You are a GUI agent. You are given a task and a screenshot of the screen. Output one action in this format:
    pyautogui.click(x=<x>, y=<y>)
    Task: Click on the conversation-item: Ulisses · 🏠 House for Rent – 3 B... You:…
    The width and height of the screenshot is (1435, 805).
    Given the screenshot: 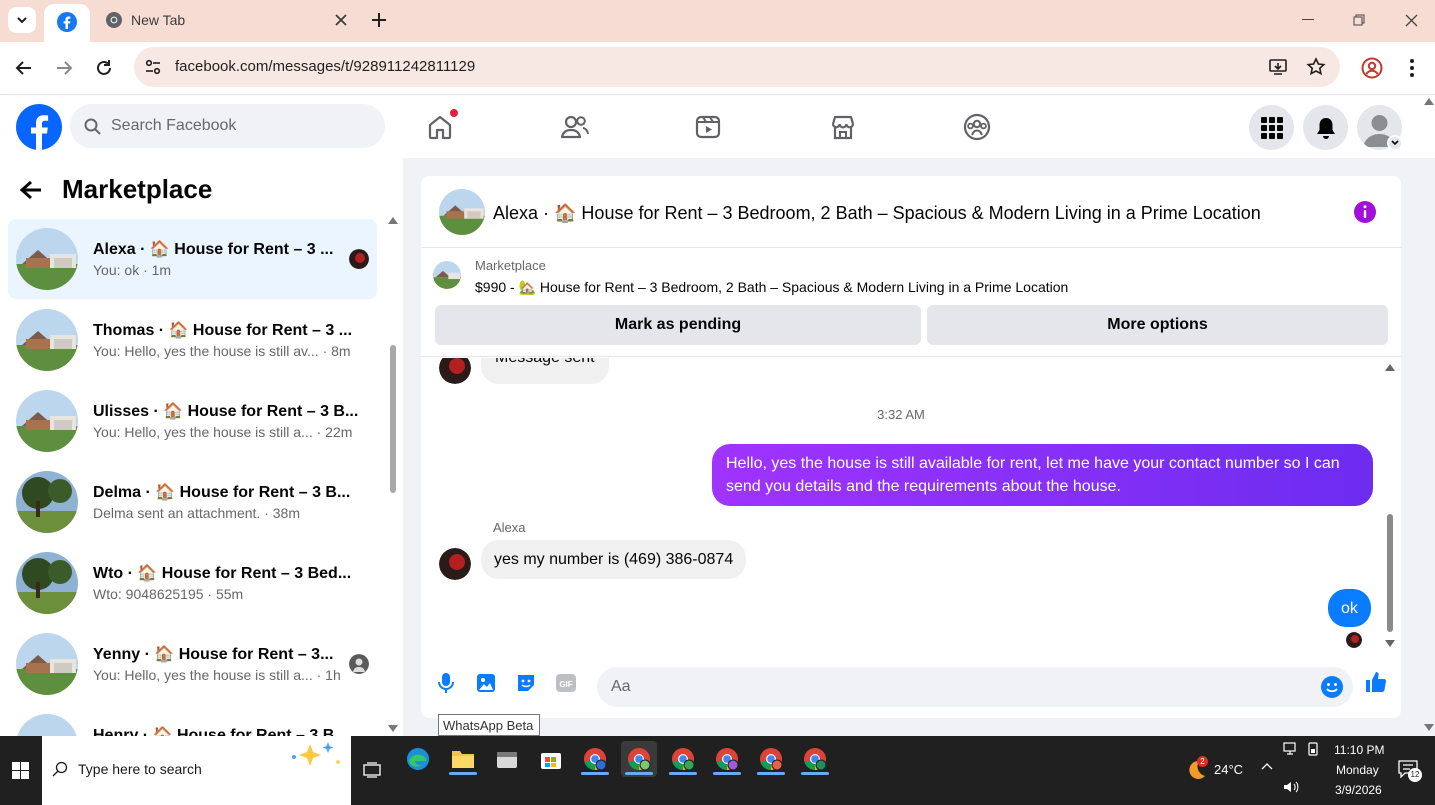 What is the action you would take?
    pyautogui.click(x=192, y=421)
    